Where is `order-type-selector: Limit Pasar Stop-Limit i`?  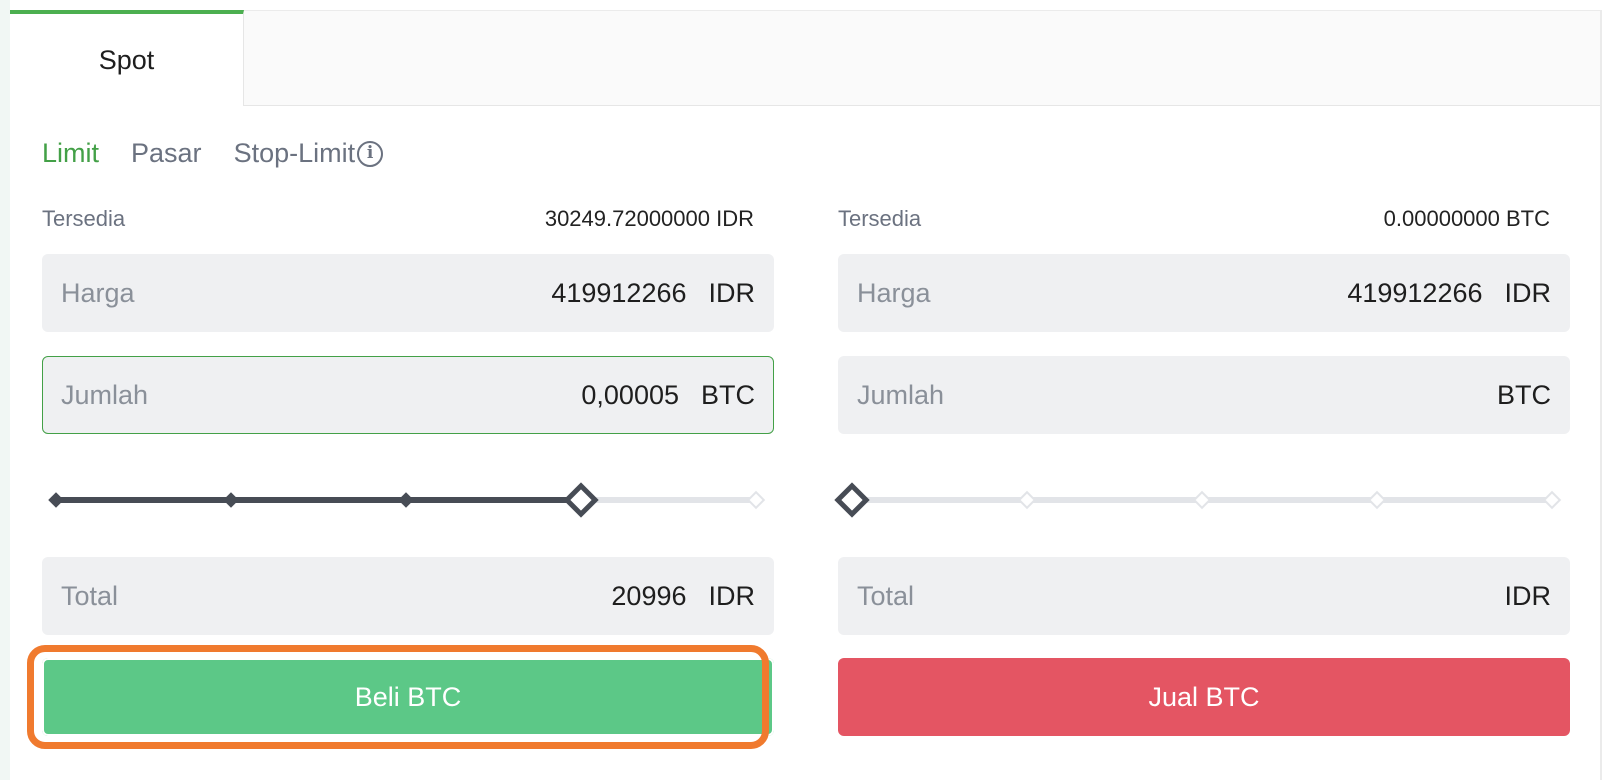
order-type-selector: Limit Pasar Stop-Limit i is located at coordinates (228, 153).